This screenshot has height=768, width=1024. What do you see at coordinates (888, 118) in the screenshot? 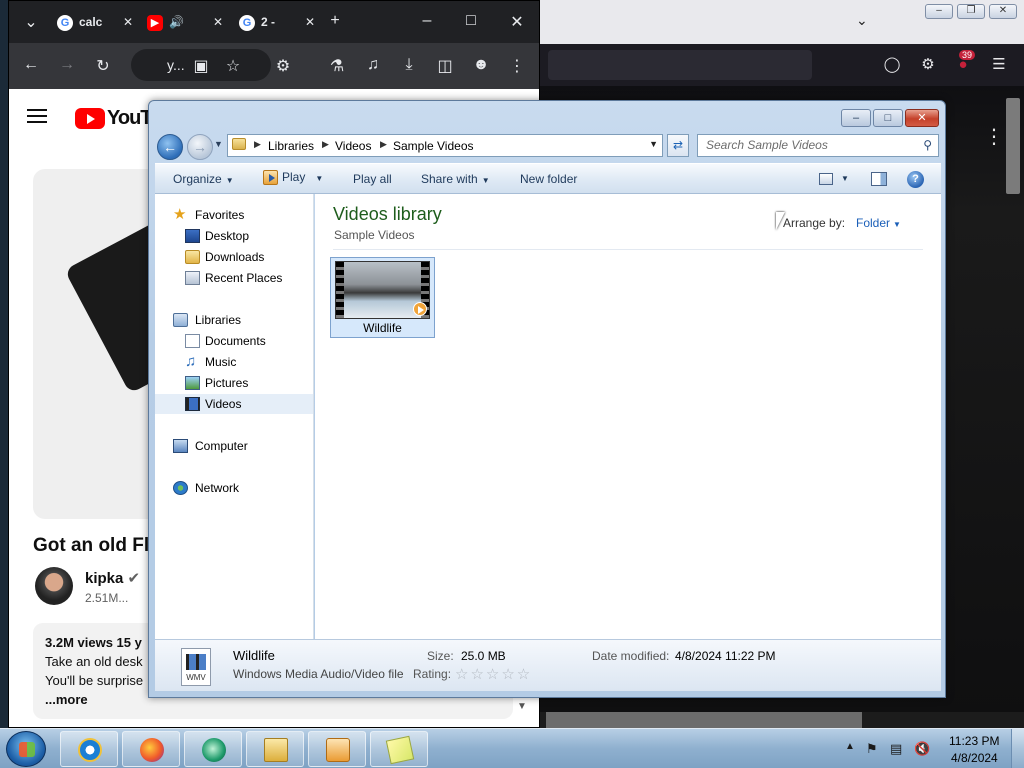
I see `maximize-button: □` at bounding box center [888, 118].